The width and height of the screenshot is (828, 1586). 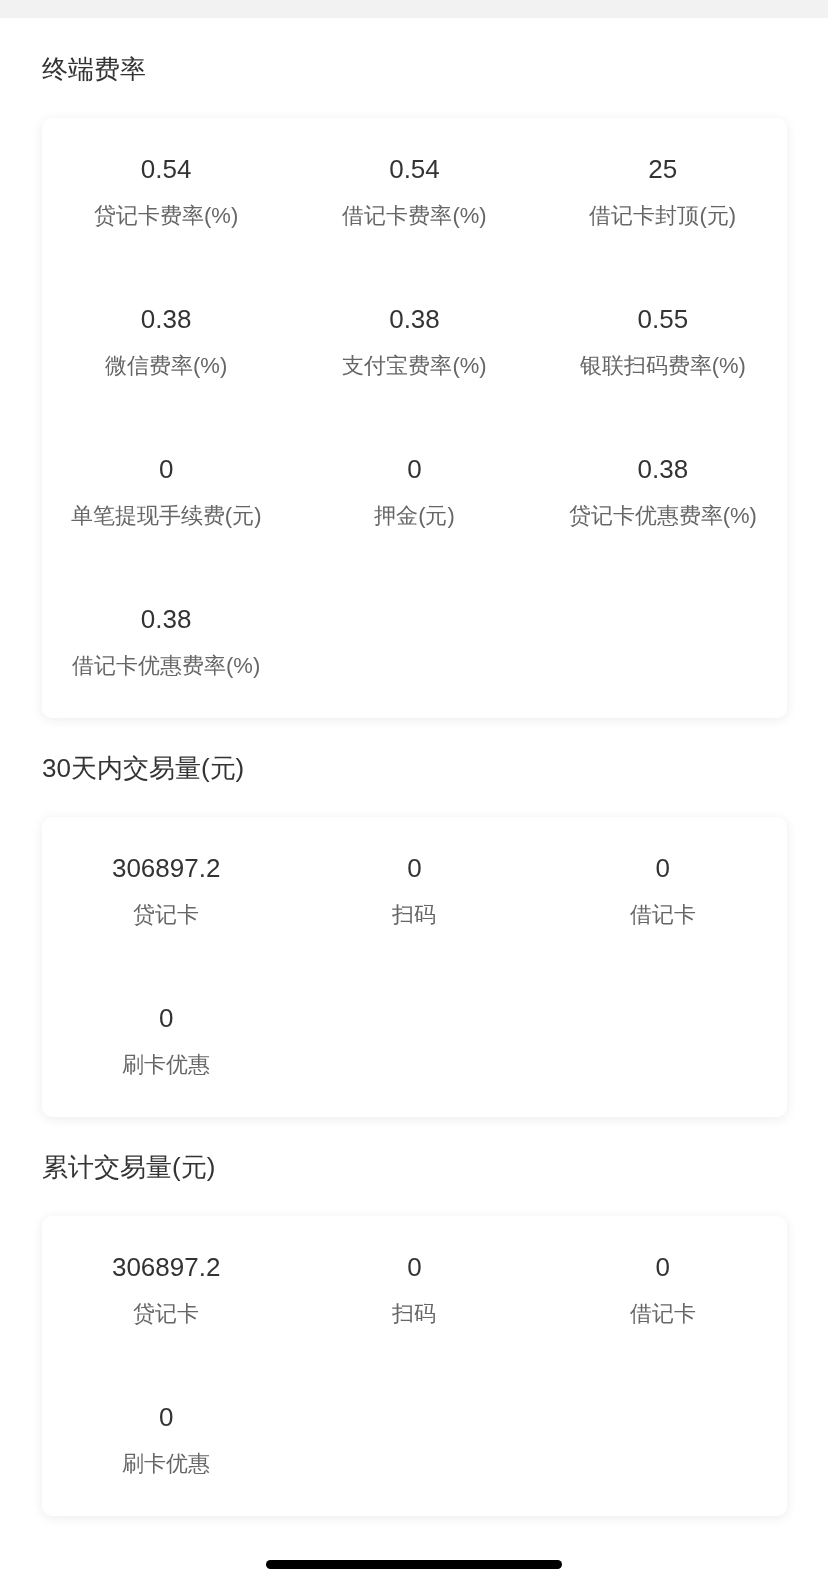 I want to click on stat-label: 借记卡费率(%), so click(x=414, y=216).